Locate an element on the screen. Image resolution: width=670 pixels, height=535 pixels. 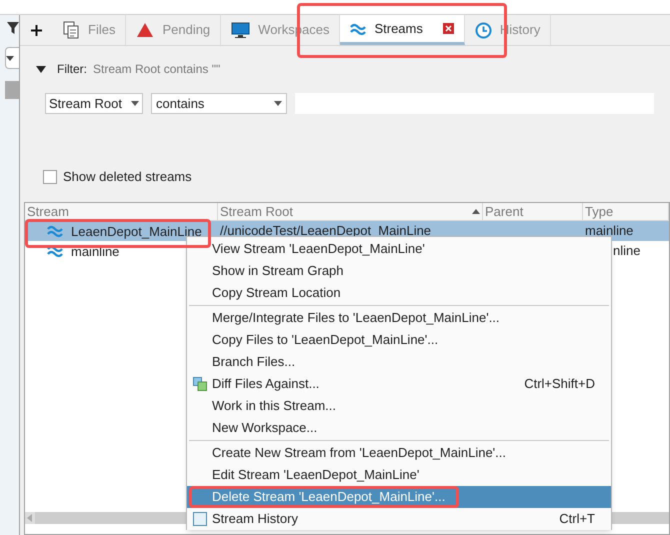
plus-icon is located at coordinates (36, 30).